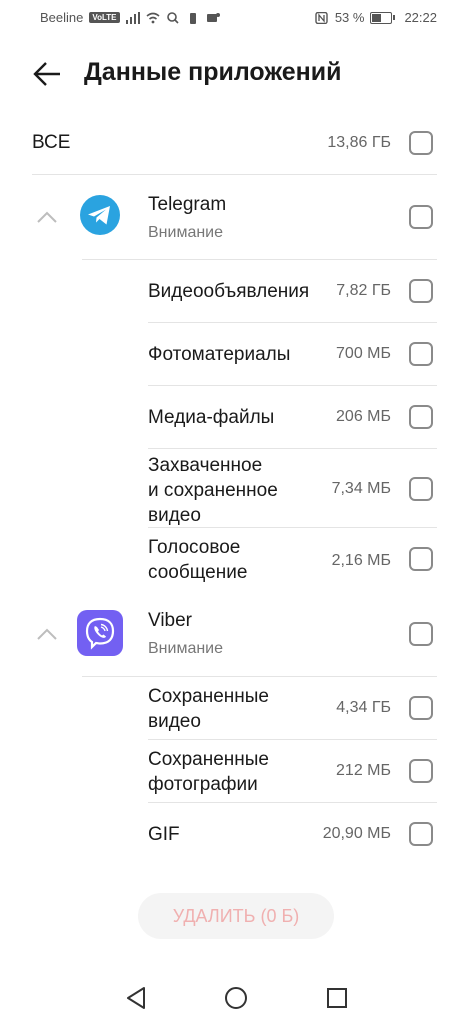 This screenshot has height=1024, width=473. I want to click on status-bar: Beeline VoLTE 53 % 22:22, so click(236, 18).